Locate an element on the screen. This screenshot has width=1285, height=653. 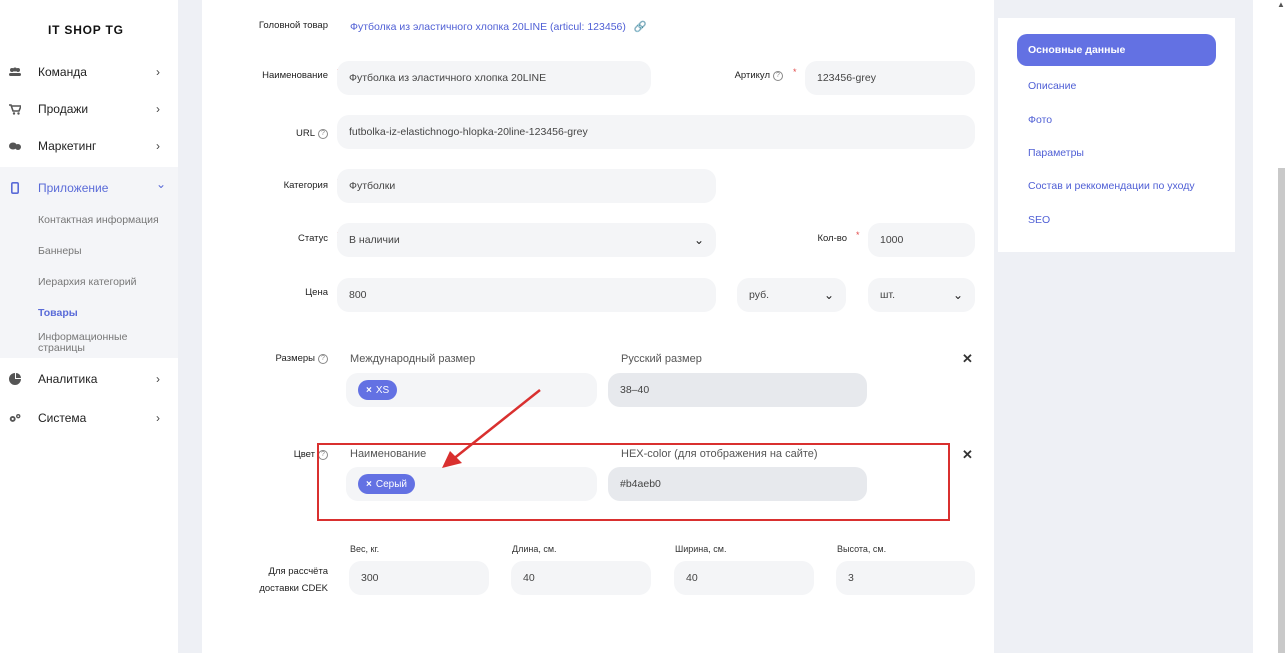
url-label-text: URL is located at coordinates (305, 133).